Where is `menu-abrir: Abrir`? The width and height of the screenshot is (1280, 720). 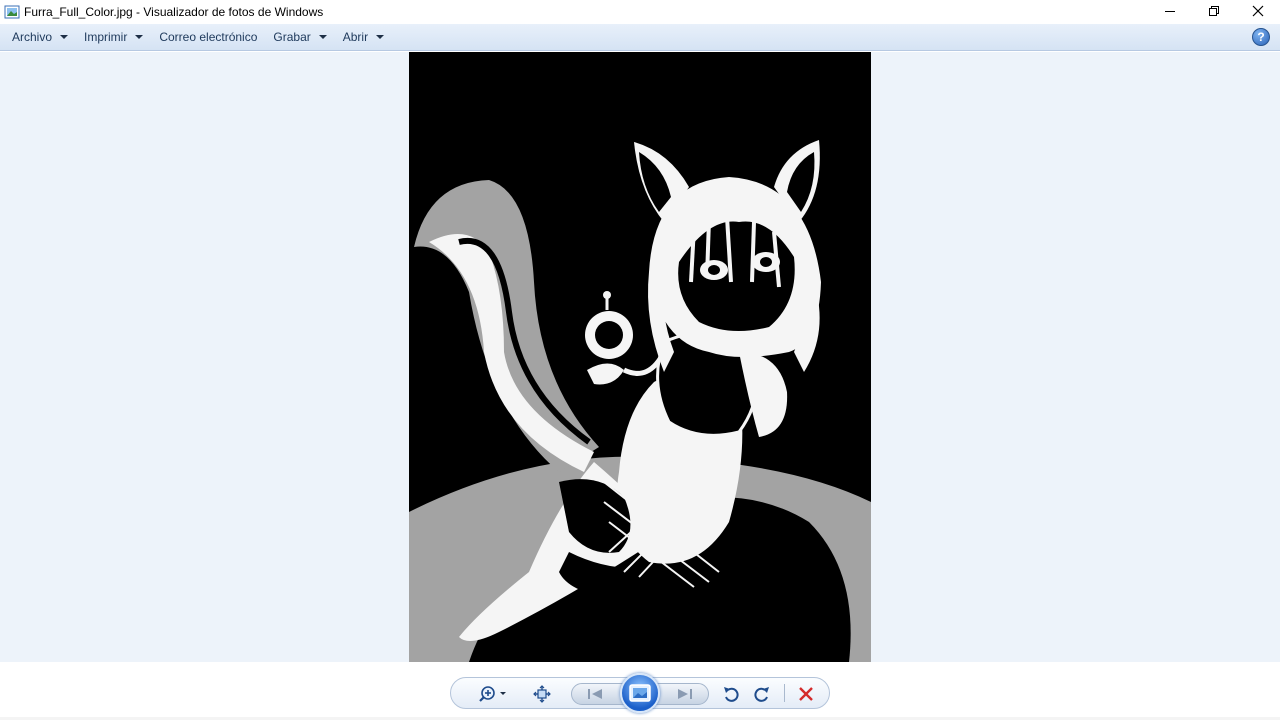
menu-abrir: Abrir is located at coordinates (363, 37).